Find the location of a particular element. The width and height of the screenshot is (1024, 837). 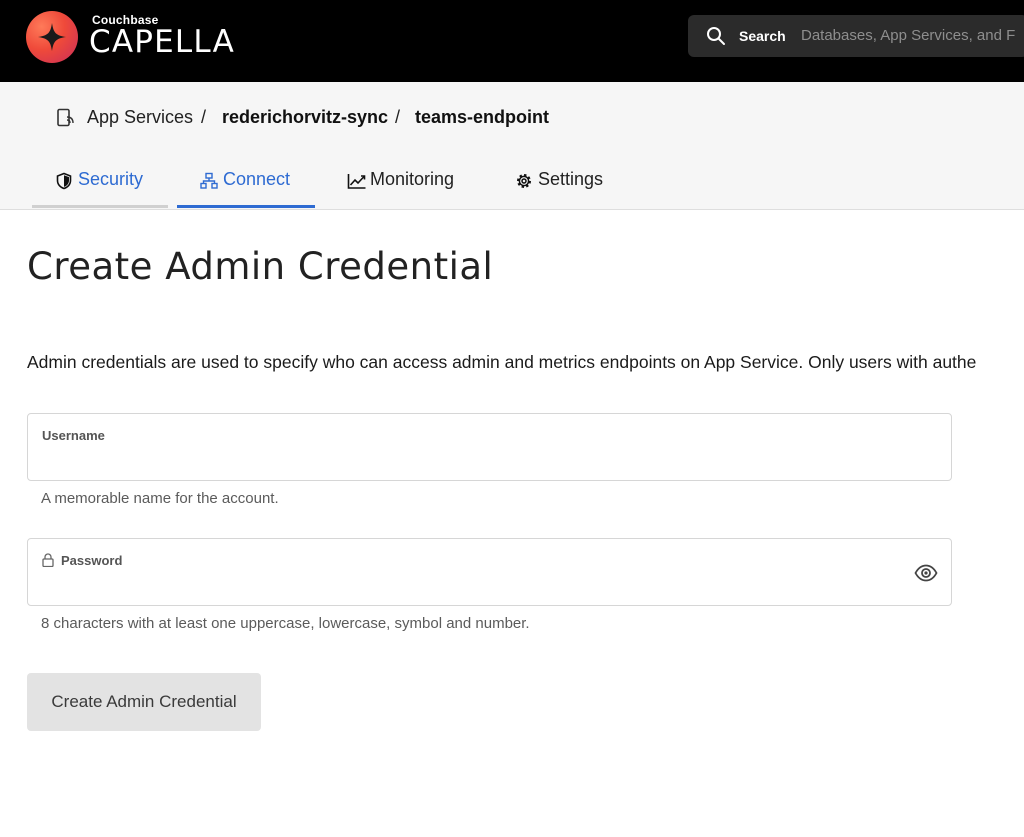

username-field: Username is located at coordinates (489, 447).